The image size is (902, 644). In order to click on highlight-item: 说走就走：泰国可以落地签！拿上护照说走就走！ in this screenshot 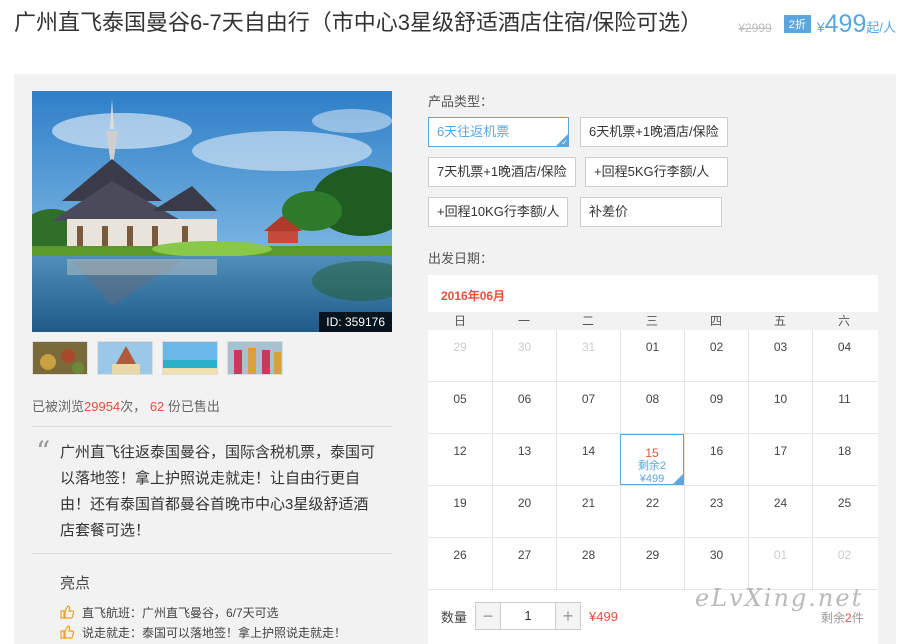, I will do `click(203, 632)`.